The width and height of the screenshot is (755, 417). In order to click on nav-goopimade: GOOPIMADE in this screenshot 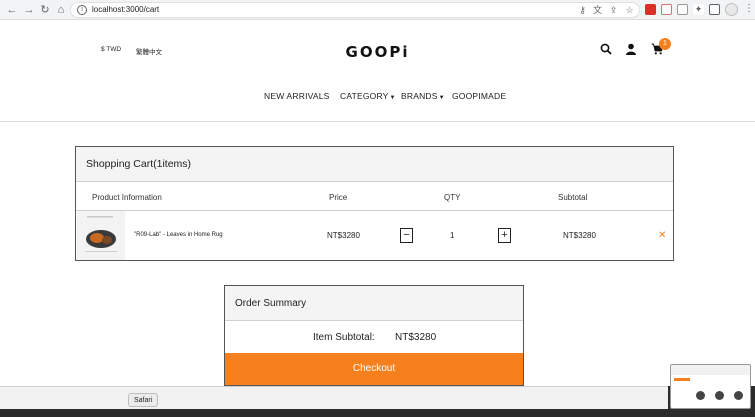, I will do `click(479, 96)`.